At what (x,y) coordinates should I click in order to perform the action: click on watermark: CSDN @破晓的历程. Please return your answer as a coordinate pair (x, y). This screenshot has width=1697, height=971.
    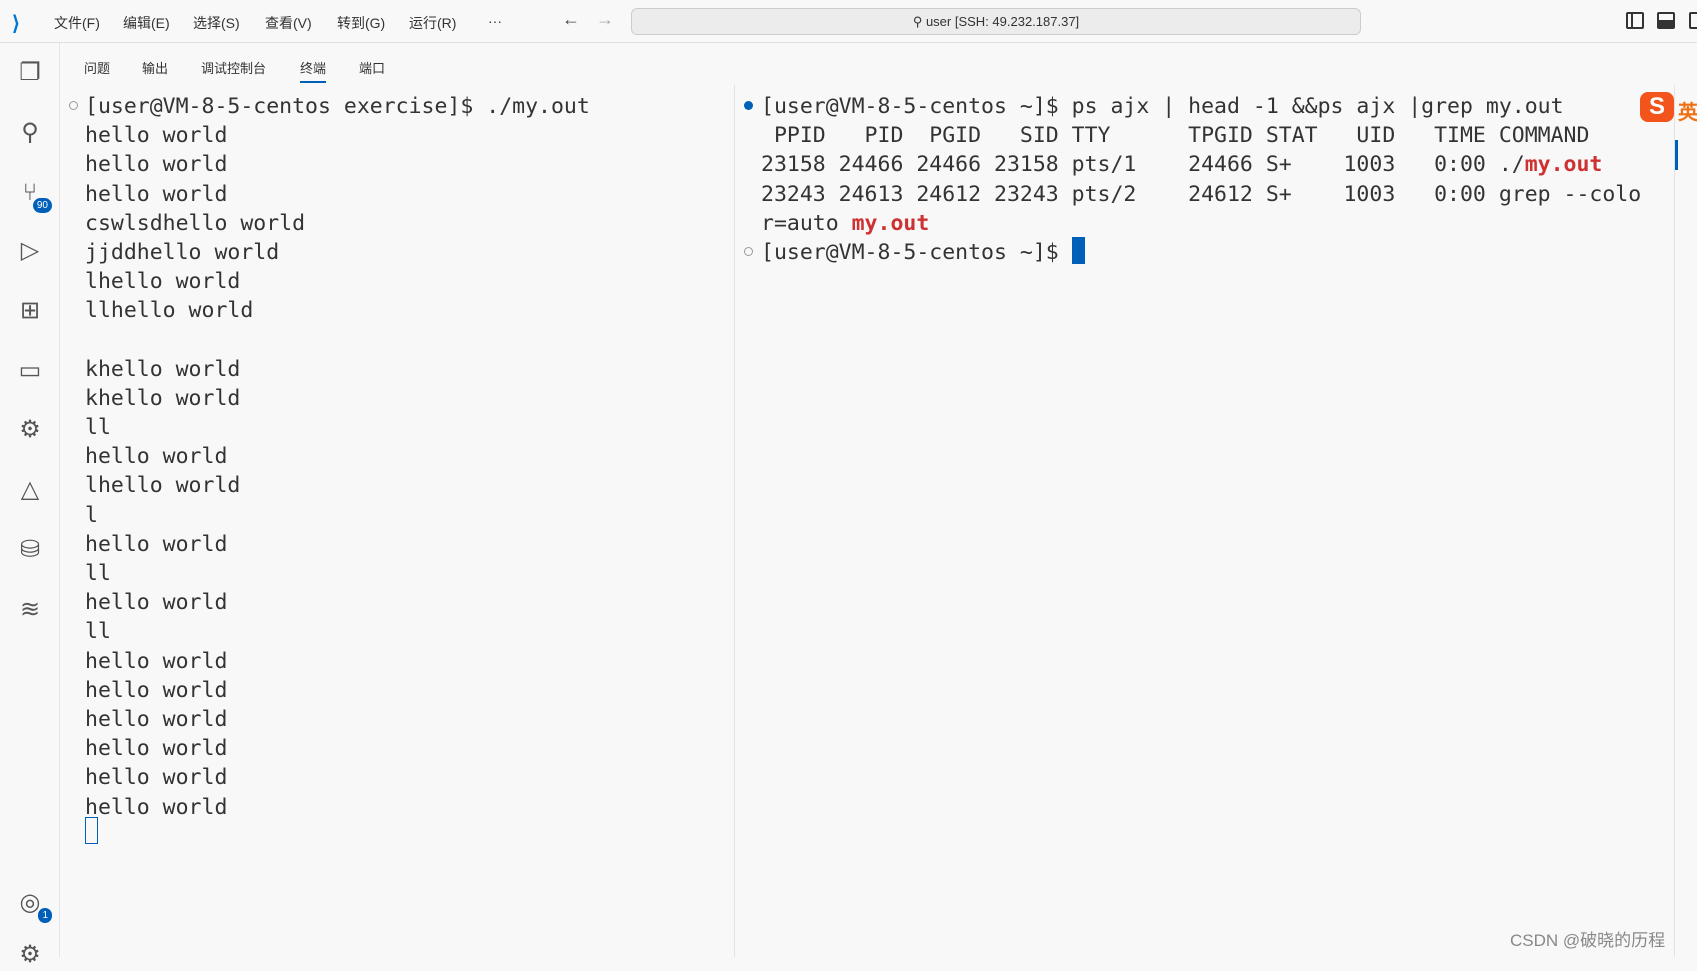
    Looking at the image, I should click on (1588, 940).